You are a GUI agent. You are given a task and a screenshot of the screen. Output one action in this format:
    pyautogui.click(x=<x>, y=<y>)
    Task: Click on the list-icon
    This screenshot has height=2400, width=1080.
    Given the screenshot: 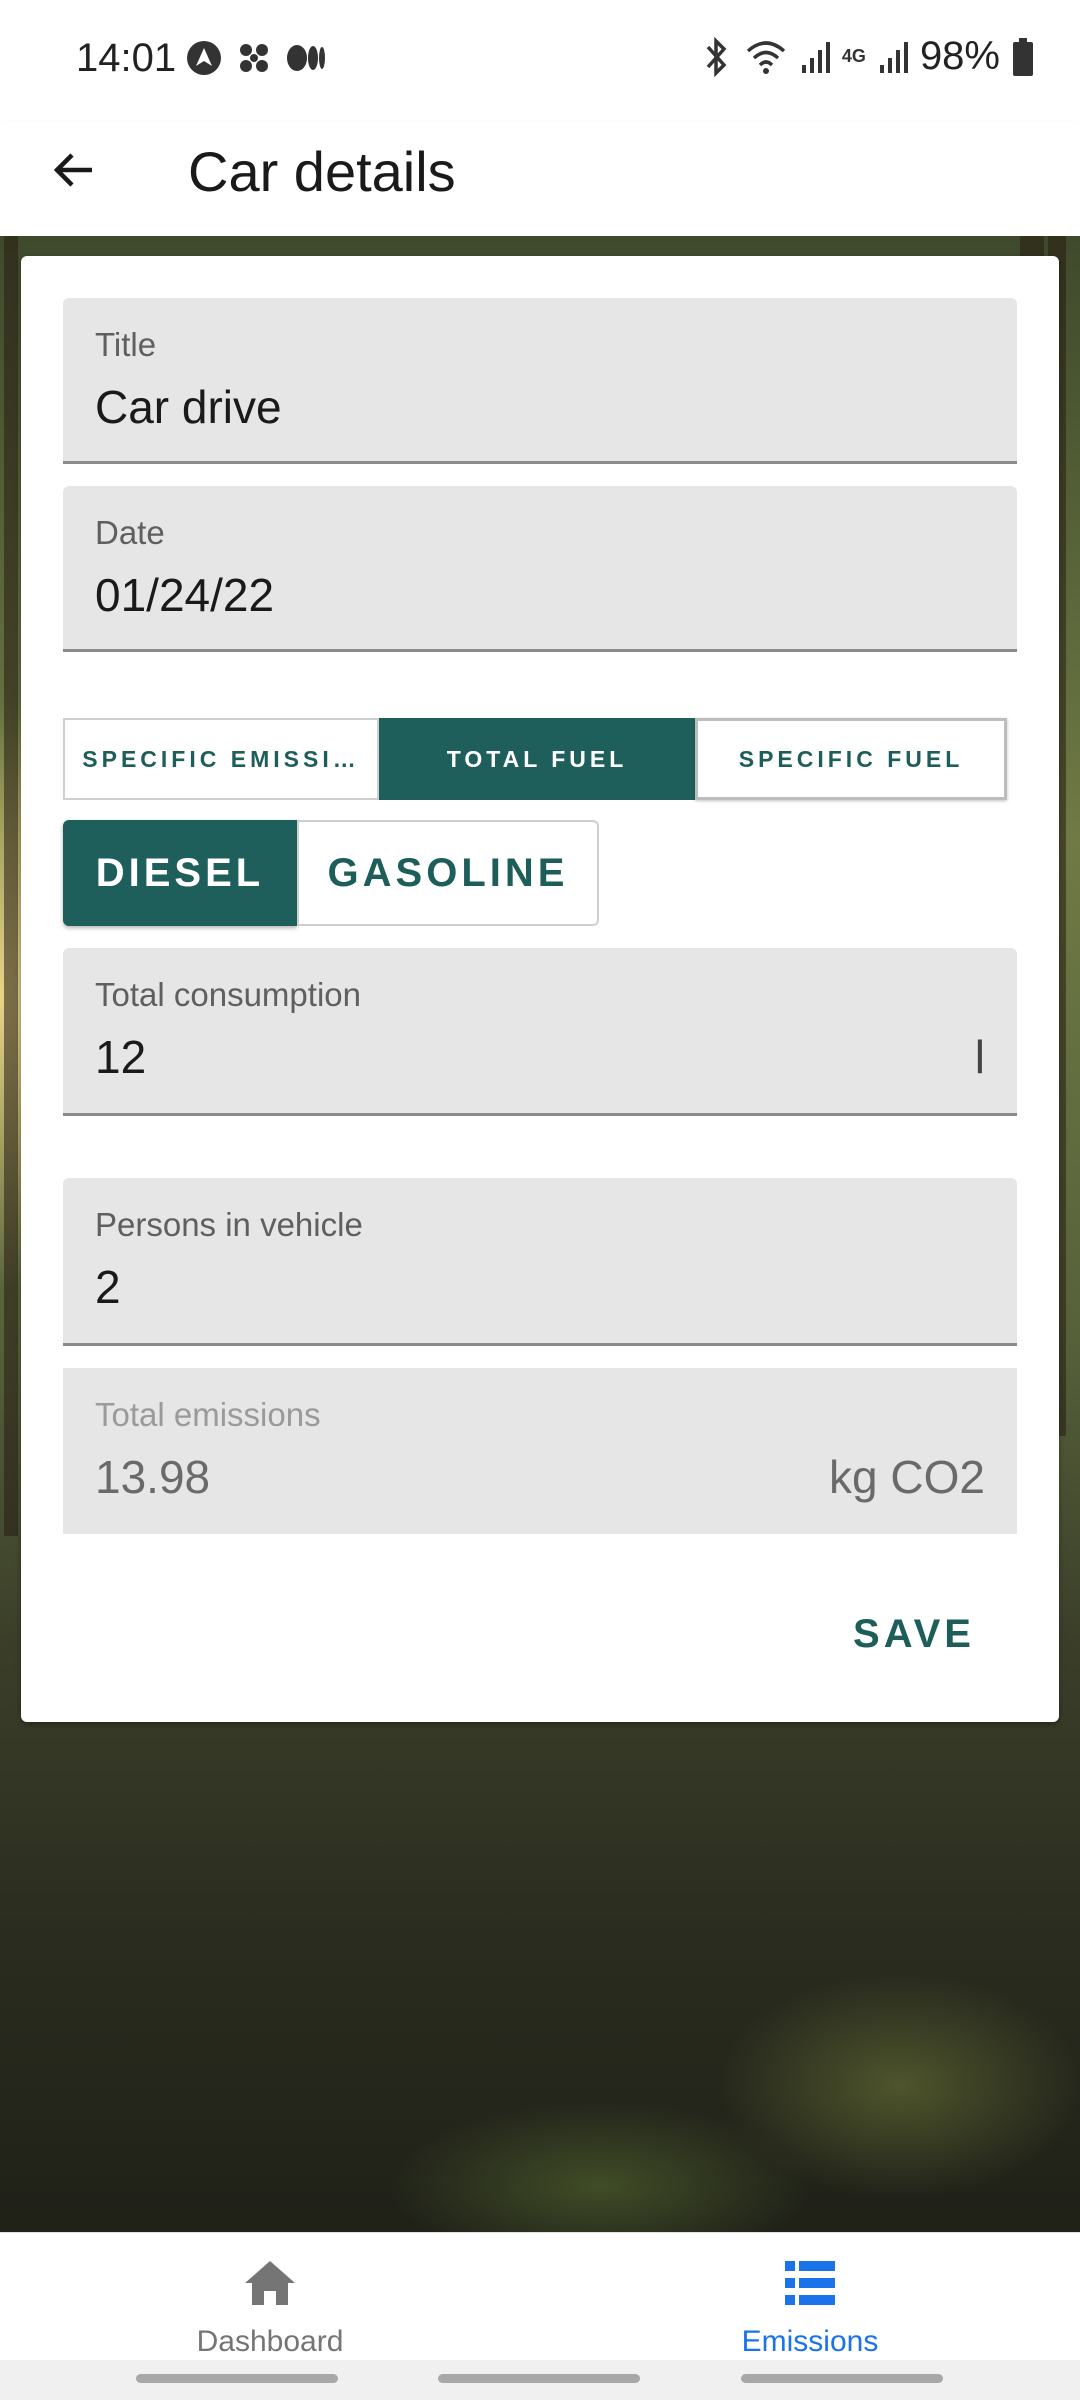 What is the action you would take?
    pyautogui.click(x=810, y=2283)
    